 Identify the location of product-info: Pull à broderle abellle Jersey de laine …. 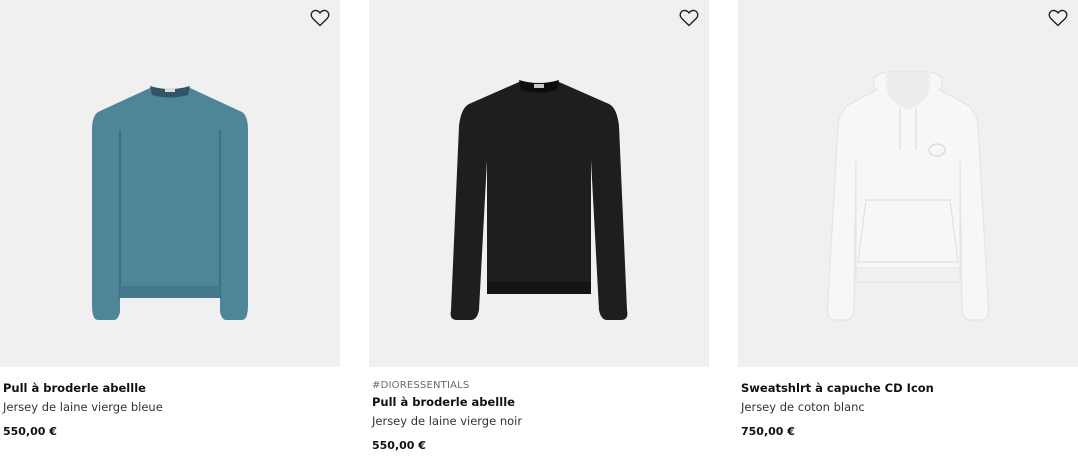
(170, 406).